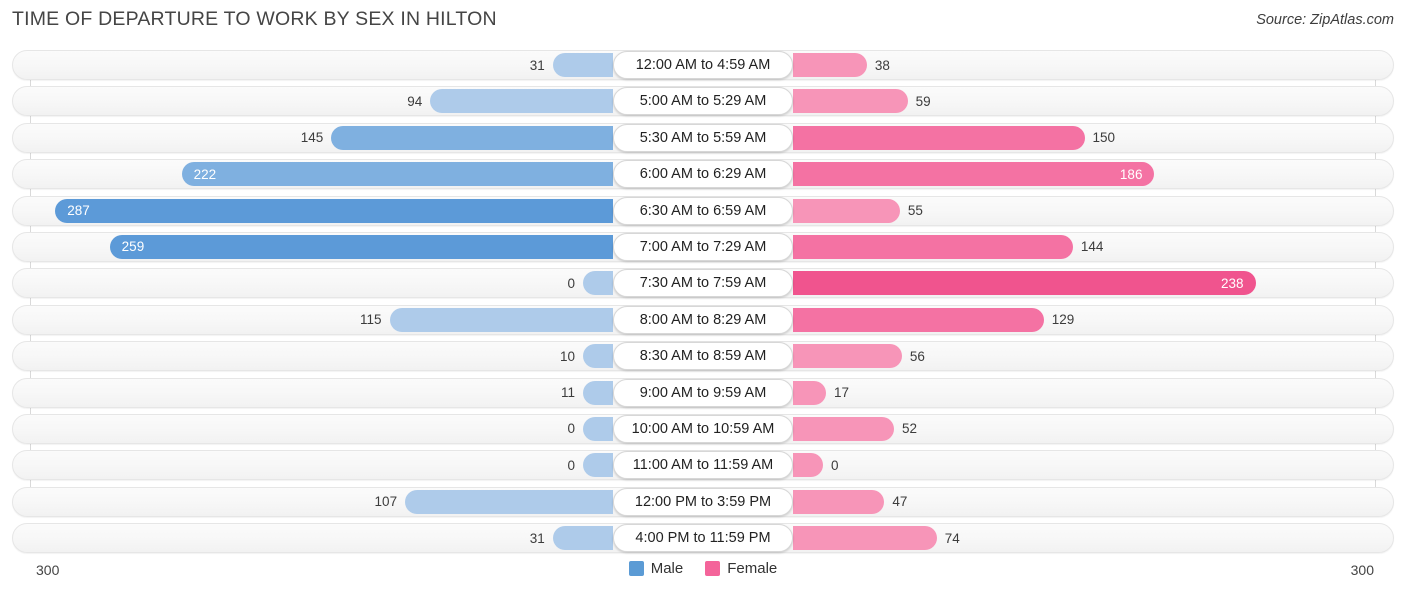 The height and width of the screenshot is (594, 1406). I want to click on category-label: 4:00 PM to 11:59 PM, so click(703, 538).